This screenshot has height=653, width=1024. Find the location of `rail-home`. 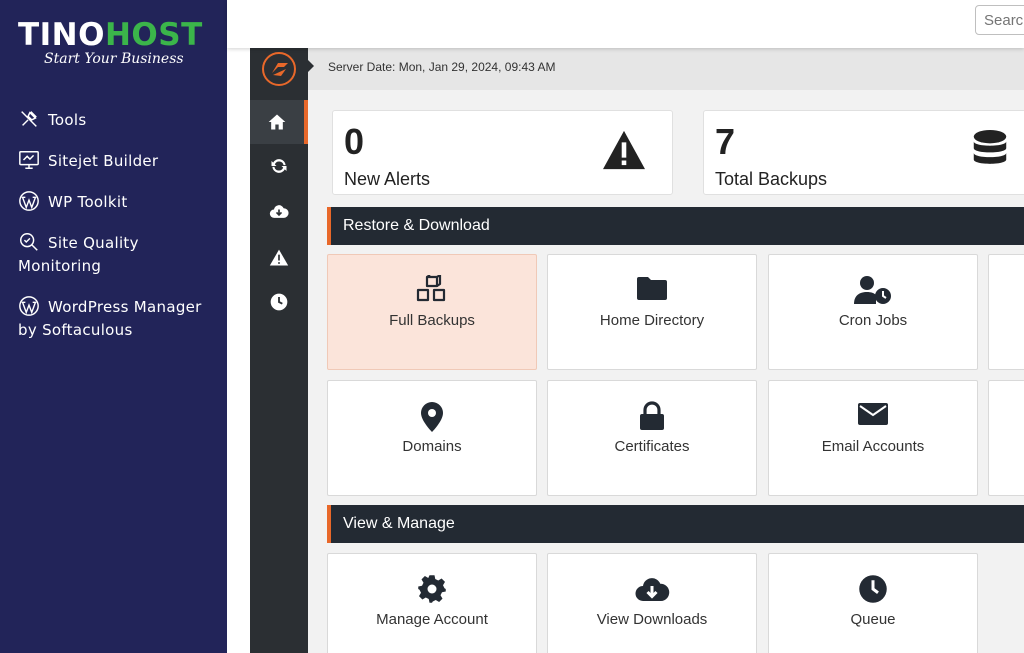

rail-home is located at coordinates (279, 122).